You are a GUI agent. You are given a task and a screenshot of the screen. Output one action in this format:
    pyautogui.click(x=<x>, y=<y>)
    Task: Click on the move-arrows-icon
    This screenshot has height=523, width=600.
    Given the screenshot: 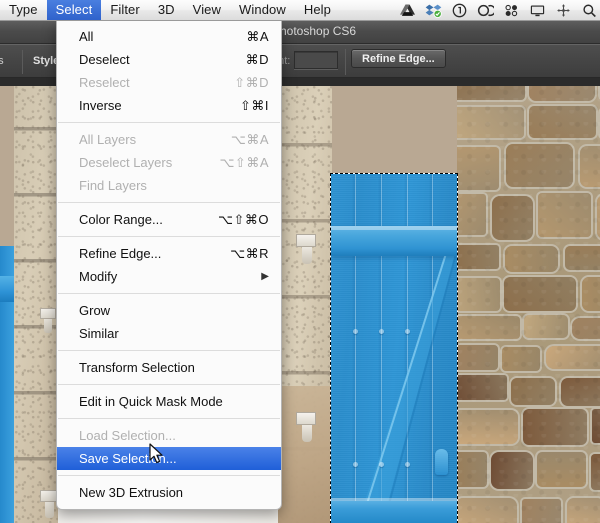 What is the action you would take?
    pyautogui.click(x=563, y=10)
    